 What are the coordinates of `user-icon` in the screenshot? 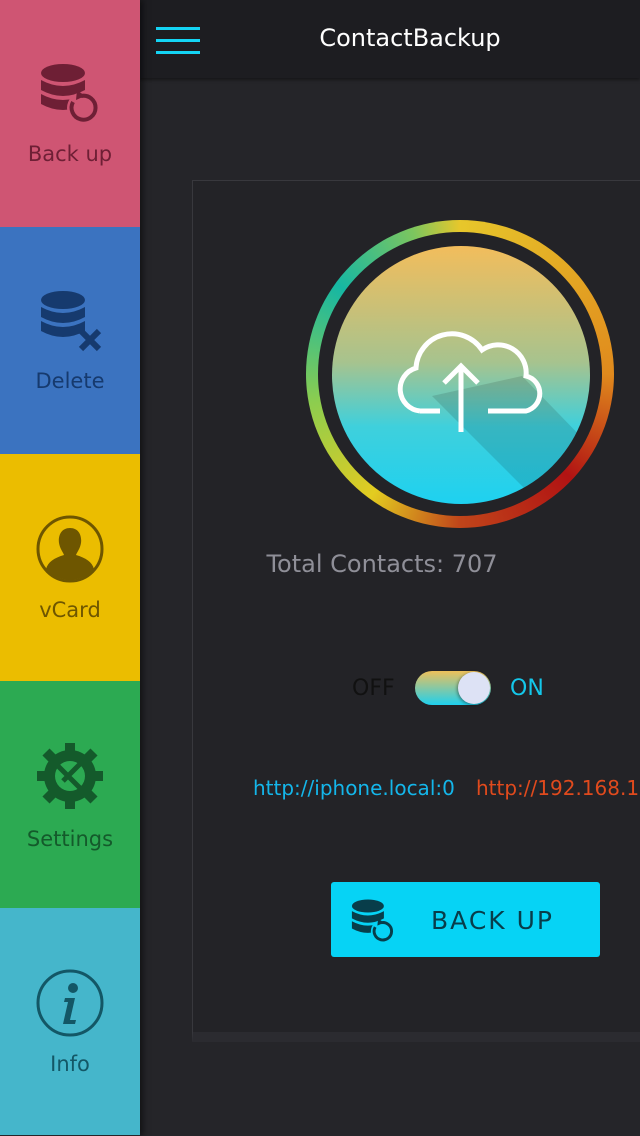 It's located at (70, 548).